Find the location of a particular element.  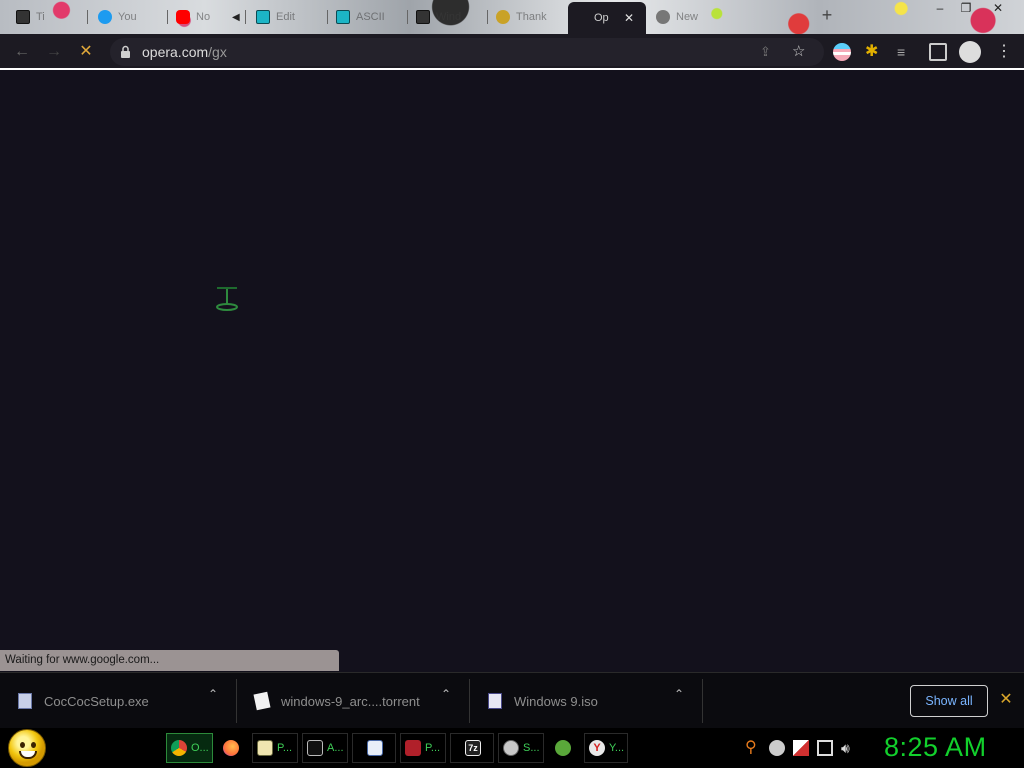

download-item-2: windows-9_arc....torrent is located at coordinates (353, 701).